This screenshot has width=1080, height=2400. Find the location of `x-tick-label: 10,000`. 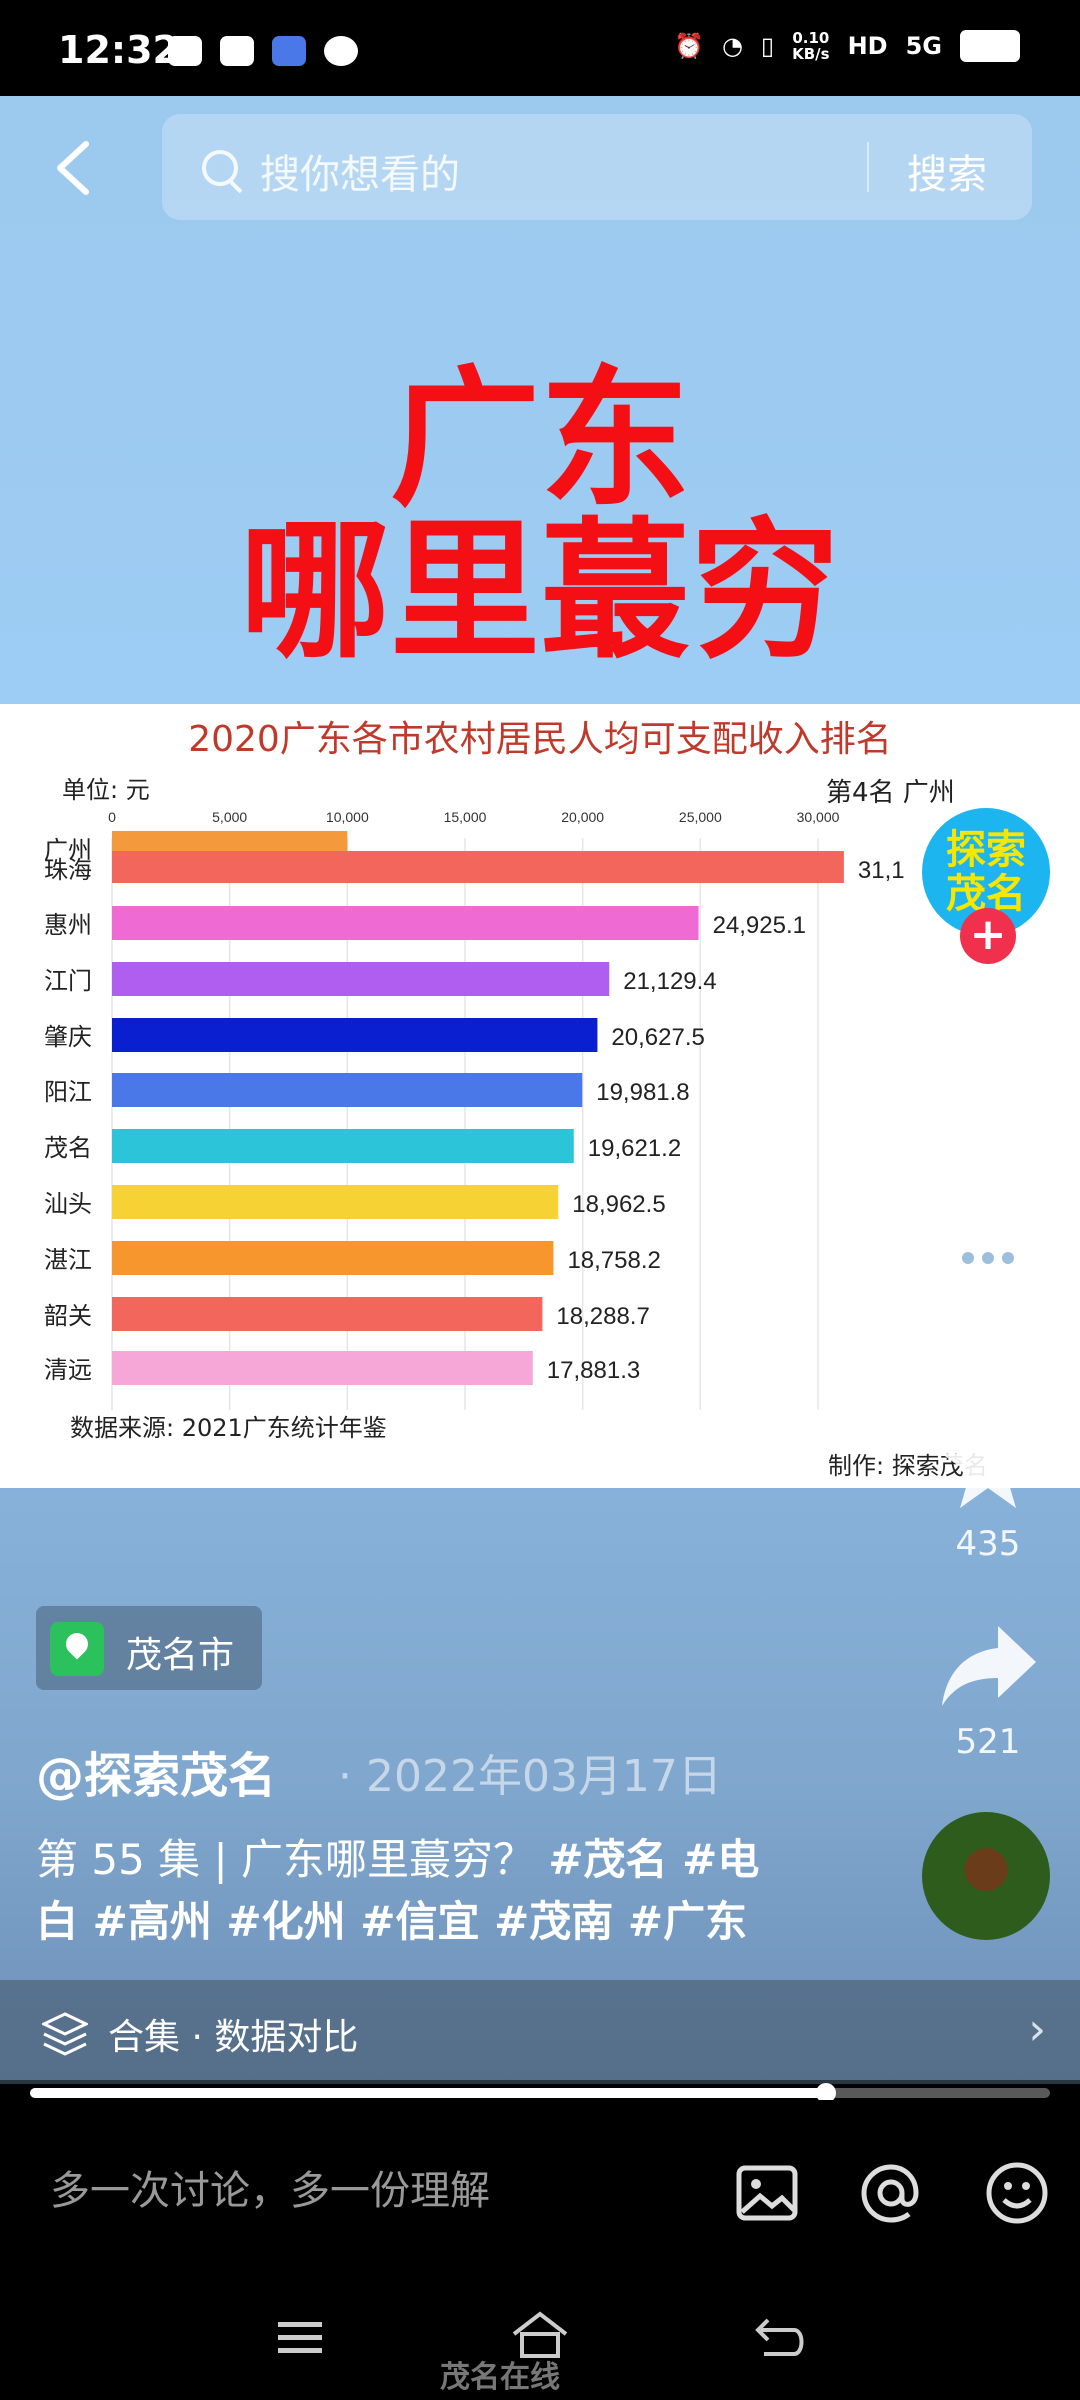

x-tick-label: 10,000 is located at coordinates (347, 817).